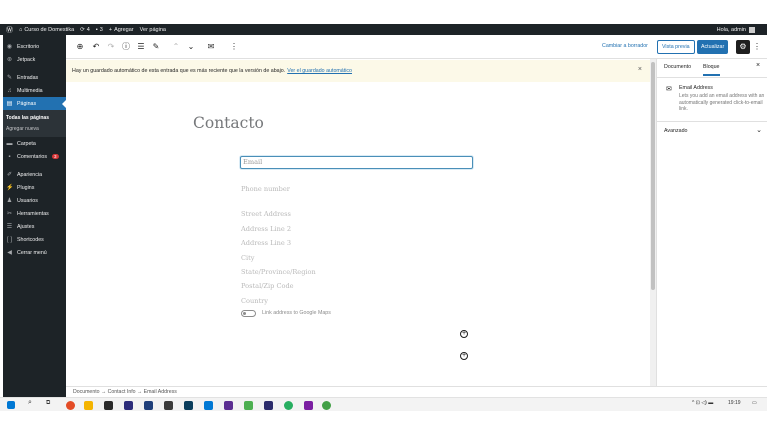 The height and width of the screenshot is (431, 767). I want to click on comment-icon: ▪, so click(96, 29).